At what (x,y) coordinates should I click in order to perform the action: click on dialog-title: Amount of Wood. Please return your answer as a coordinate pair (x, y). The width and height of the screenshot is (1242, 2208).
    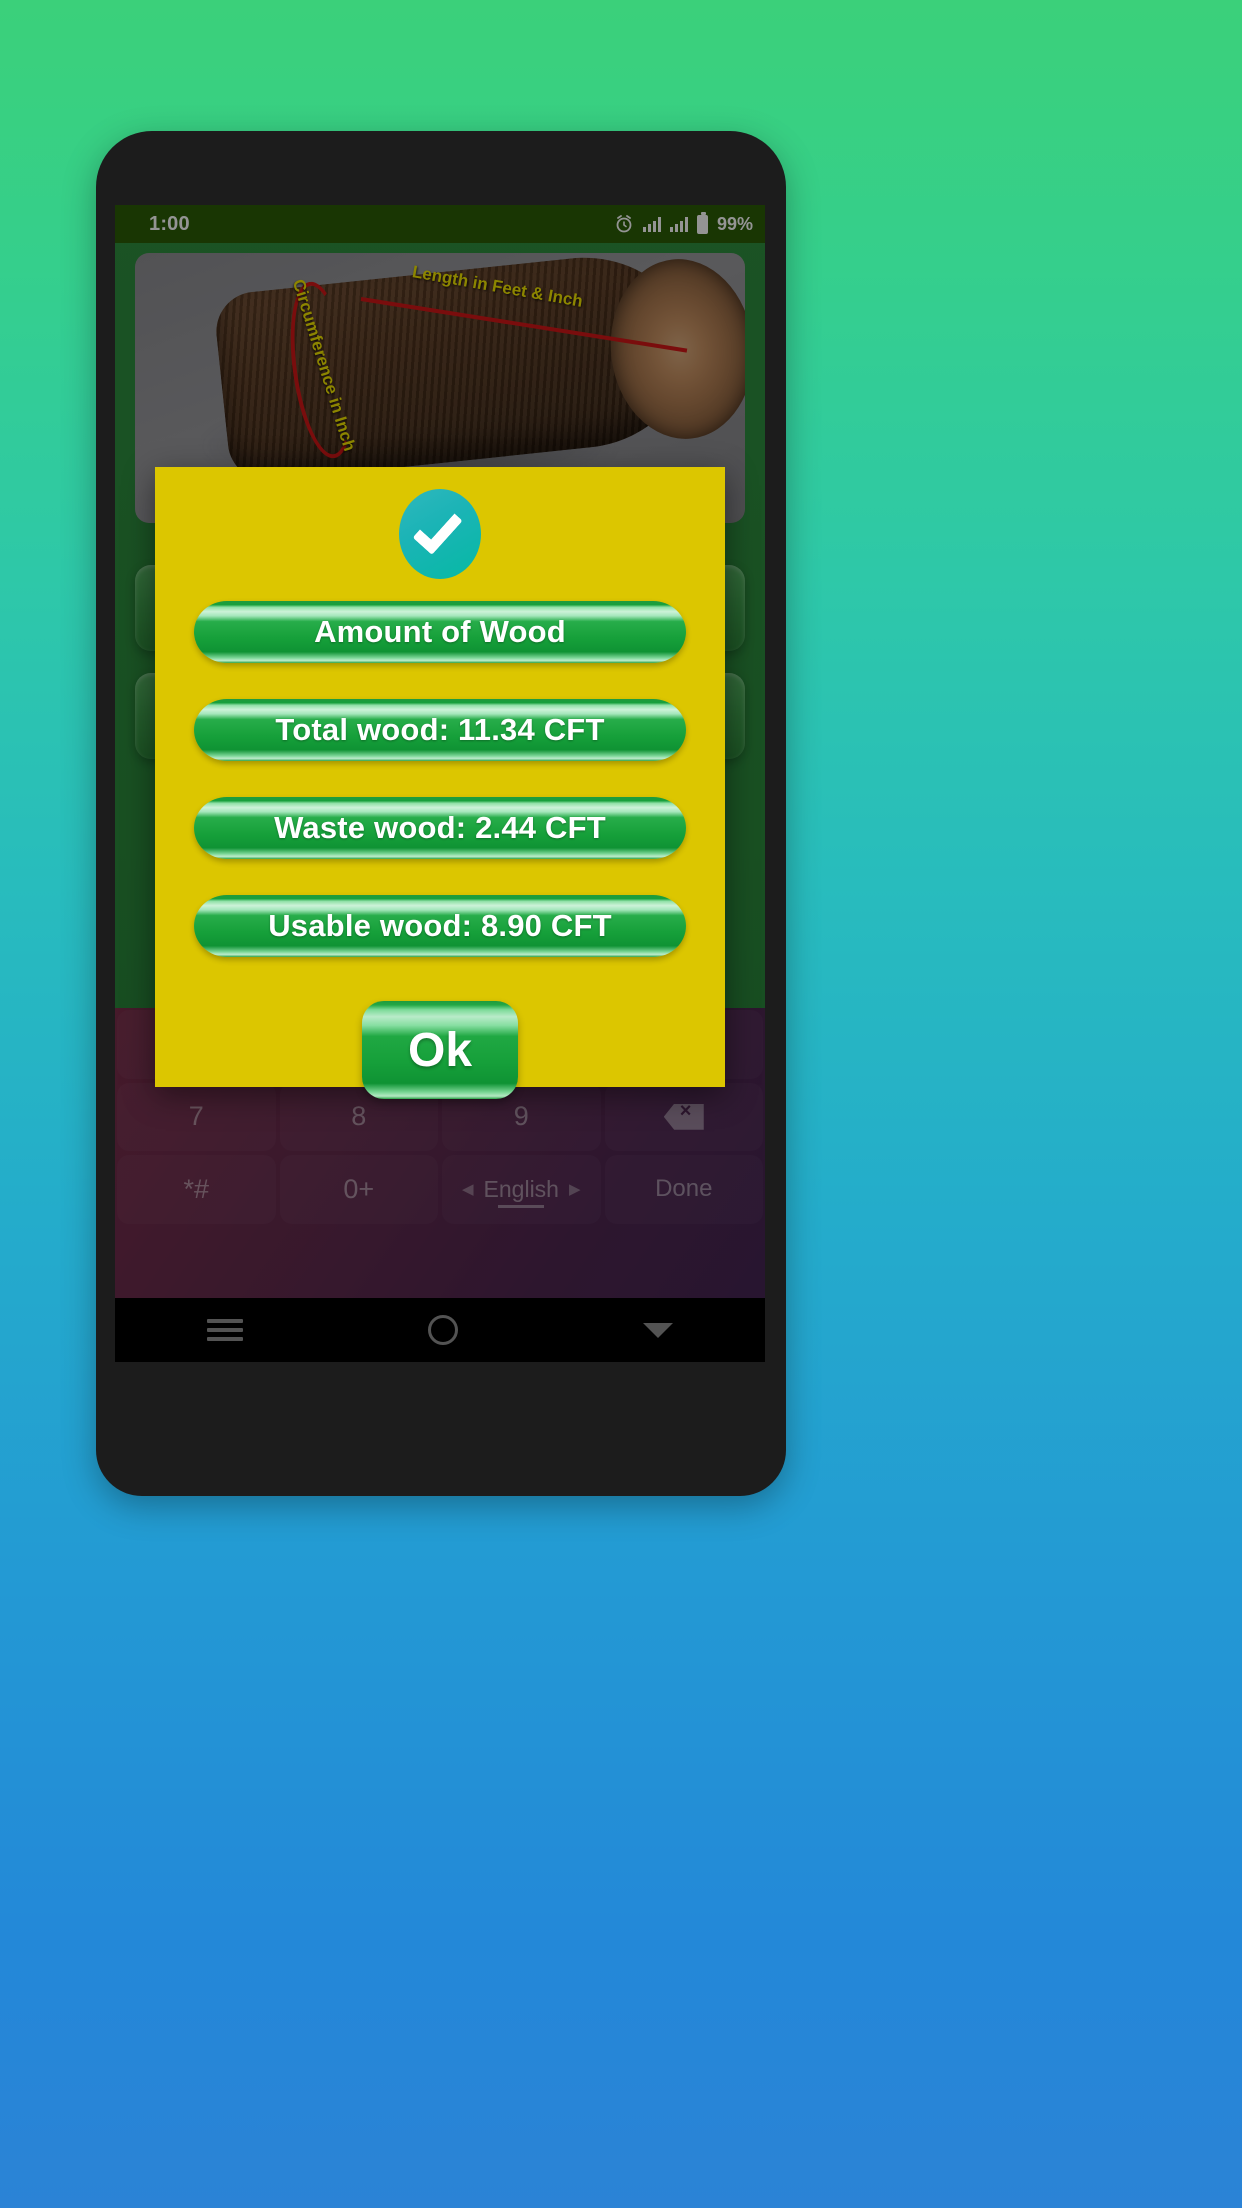
    Looking at the image, I should click on (440, 631).